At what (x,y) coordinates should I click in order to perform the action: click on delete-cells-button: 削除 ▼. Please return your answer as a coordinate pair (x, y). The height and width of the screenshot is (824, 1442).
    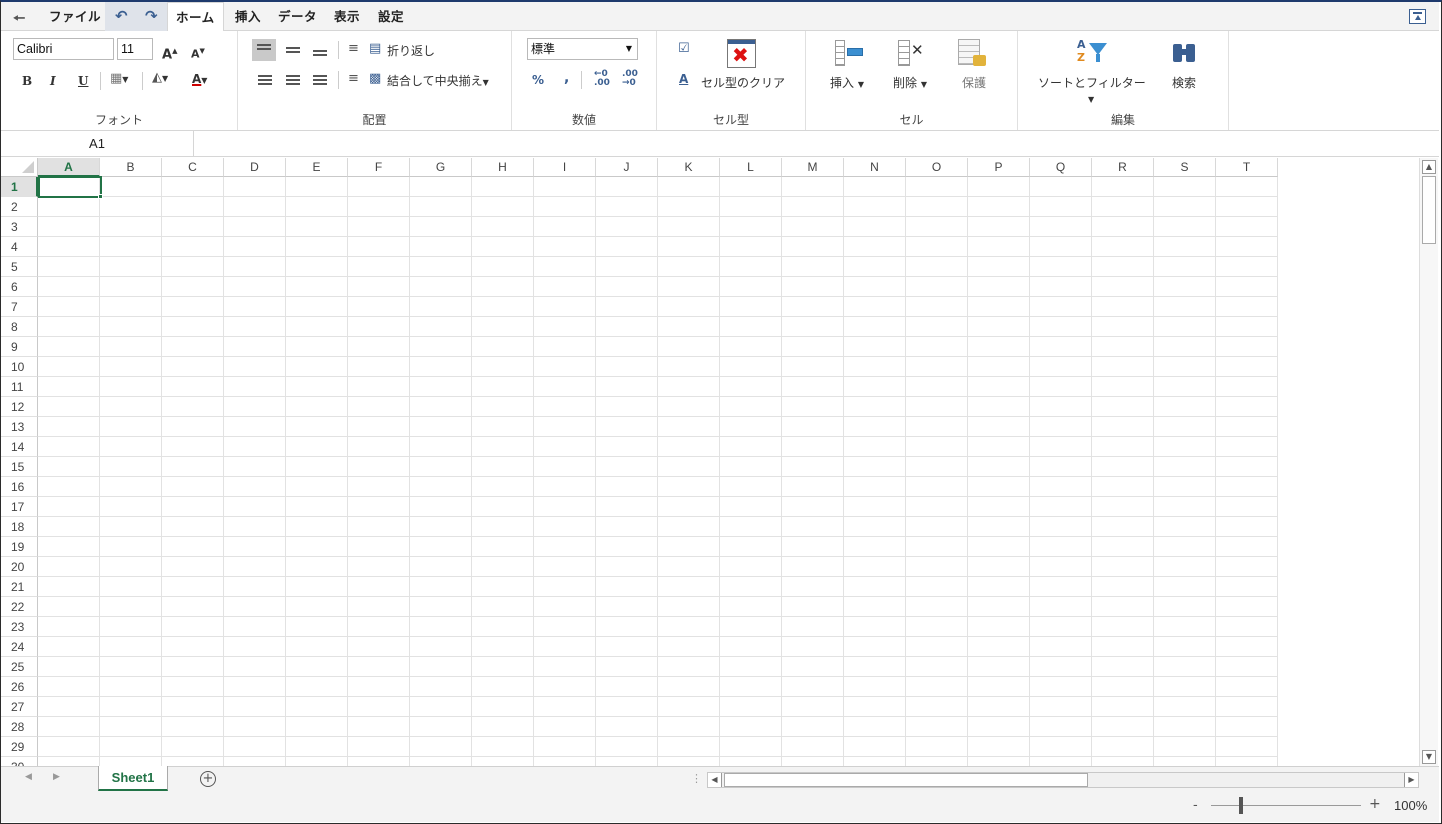
    Looking at the image, I should click on (910, 82).